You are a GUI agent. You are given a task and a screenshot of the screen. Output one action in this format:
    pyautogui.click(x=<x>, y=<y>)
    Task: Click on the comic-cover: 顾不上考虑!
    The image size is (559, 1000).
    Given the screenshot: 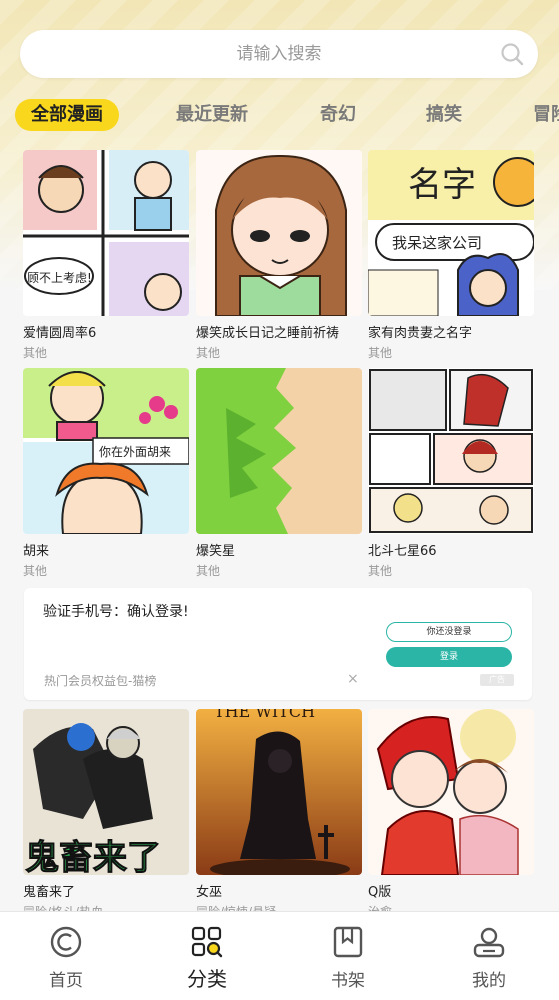 What is the action you would take?
    pyautogui.click(x=106, y=233)
    